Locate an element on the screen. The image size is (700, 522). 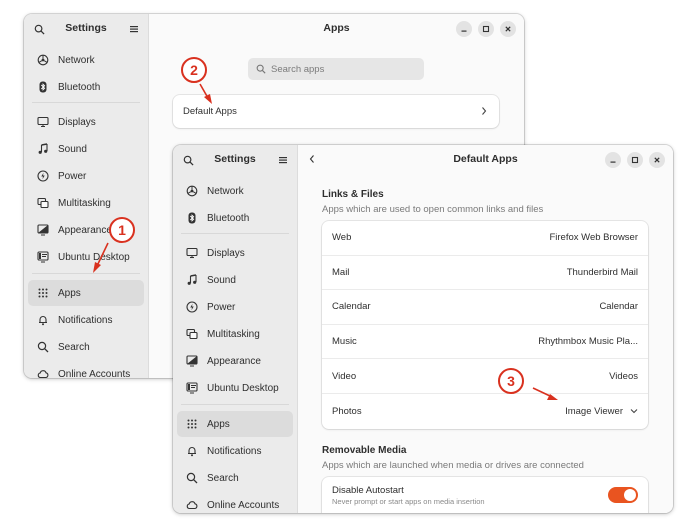
default-apps-label: Default Apps is located at coordinates (210, 111).